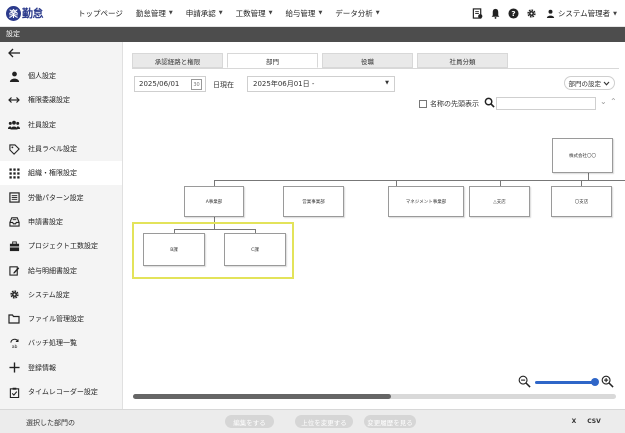 This screenshot has width=625, height=433. What do you see at coordinates (14, 222) in the screenshot?
I see `tray-icon` at bounding box center [14, 222].